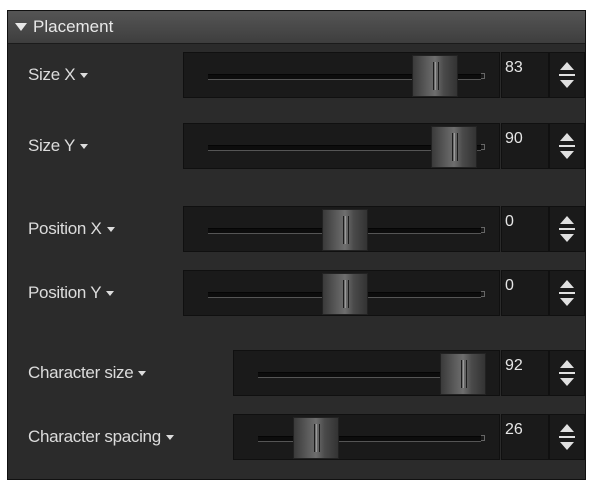 The height and width of the screenshot is (485, 592). What do you see at coordinates (58, 146) in the screenshot?
I see `size-y-label: Size Y` at bounding box center [58, 146].